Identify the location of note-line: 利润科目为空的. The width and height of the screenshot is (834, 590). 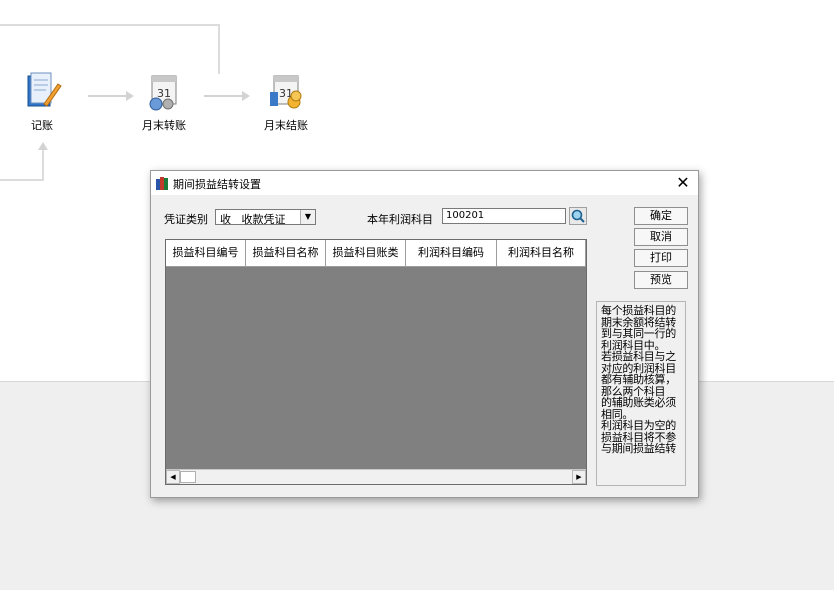
(638, 425).